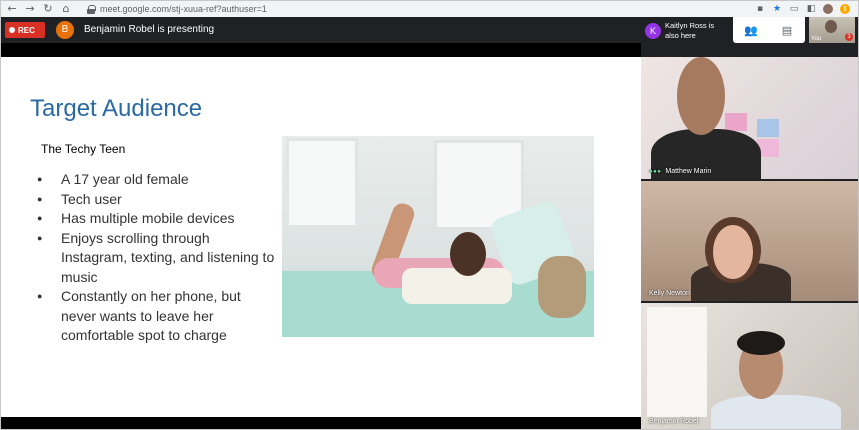 Image resolution: width=859 pixels, height=430 pixels. I want to click on chat-icon: ▤, so click(787, 30).